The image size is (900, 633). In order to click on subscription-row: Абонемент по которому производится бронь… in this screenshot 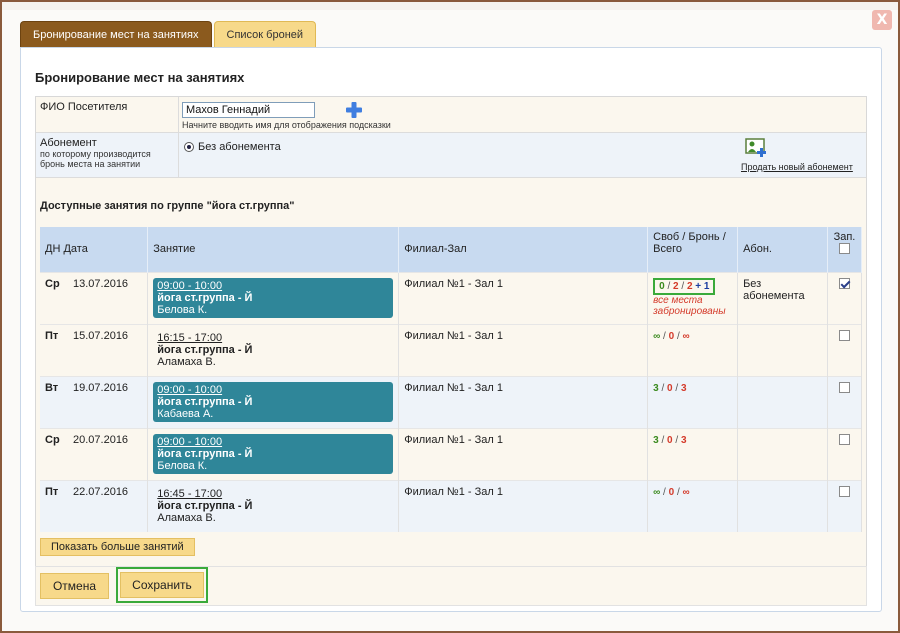, I will do `click(451, 155)`.